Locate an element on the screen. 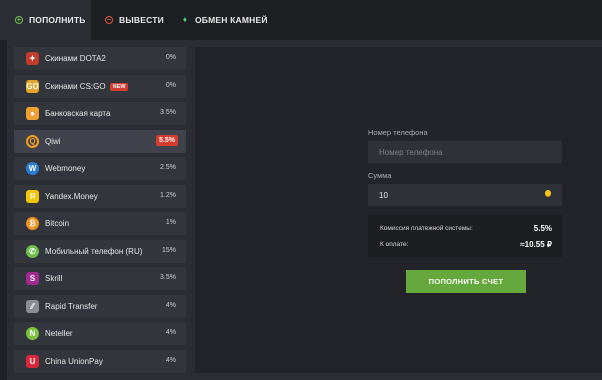  payment-method-name: Мобильный телефон (RU) is located at coordinates (94, 251).